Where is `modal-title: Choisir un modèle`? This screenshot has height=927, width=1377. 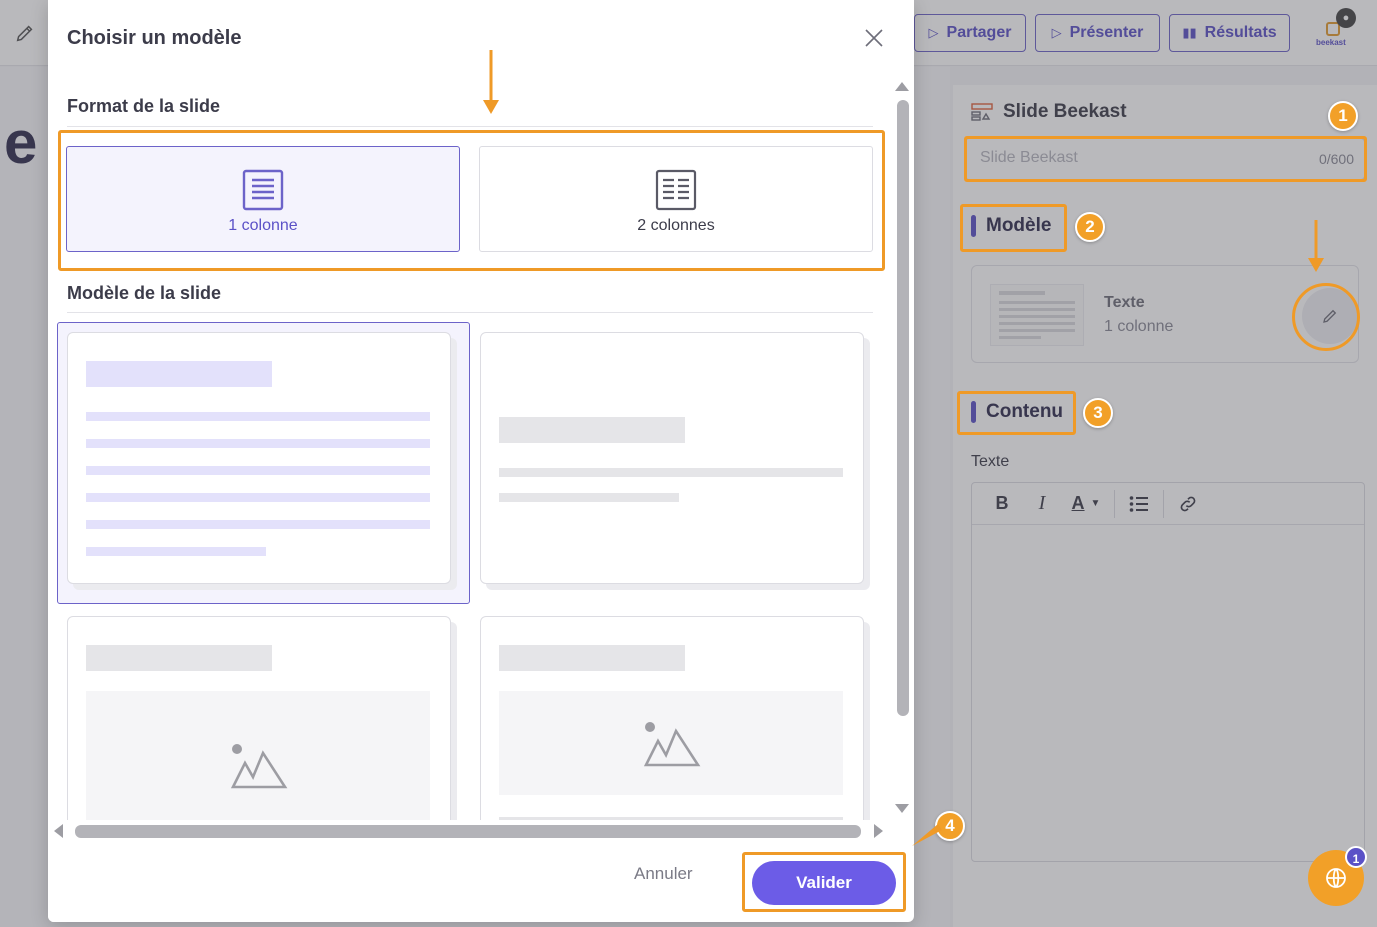 modal-title: Choisir un modèle is located at coordinates (154, 38).